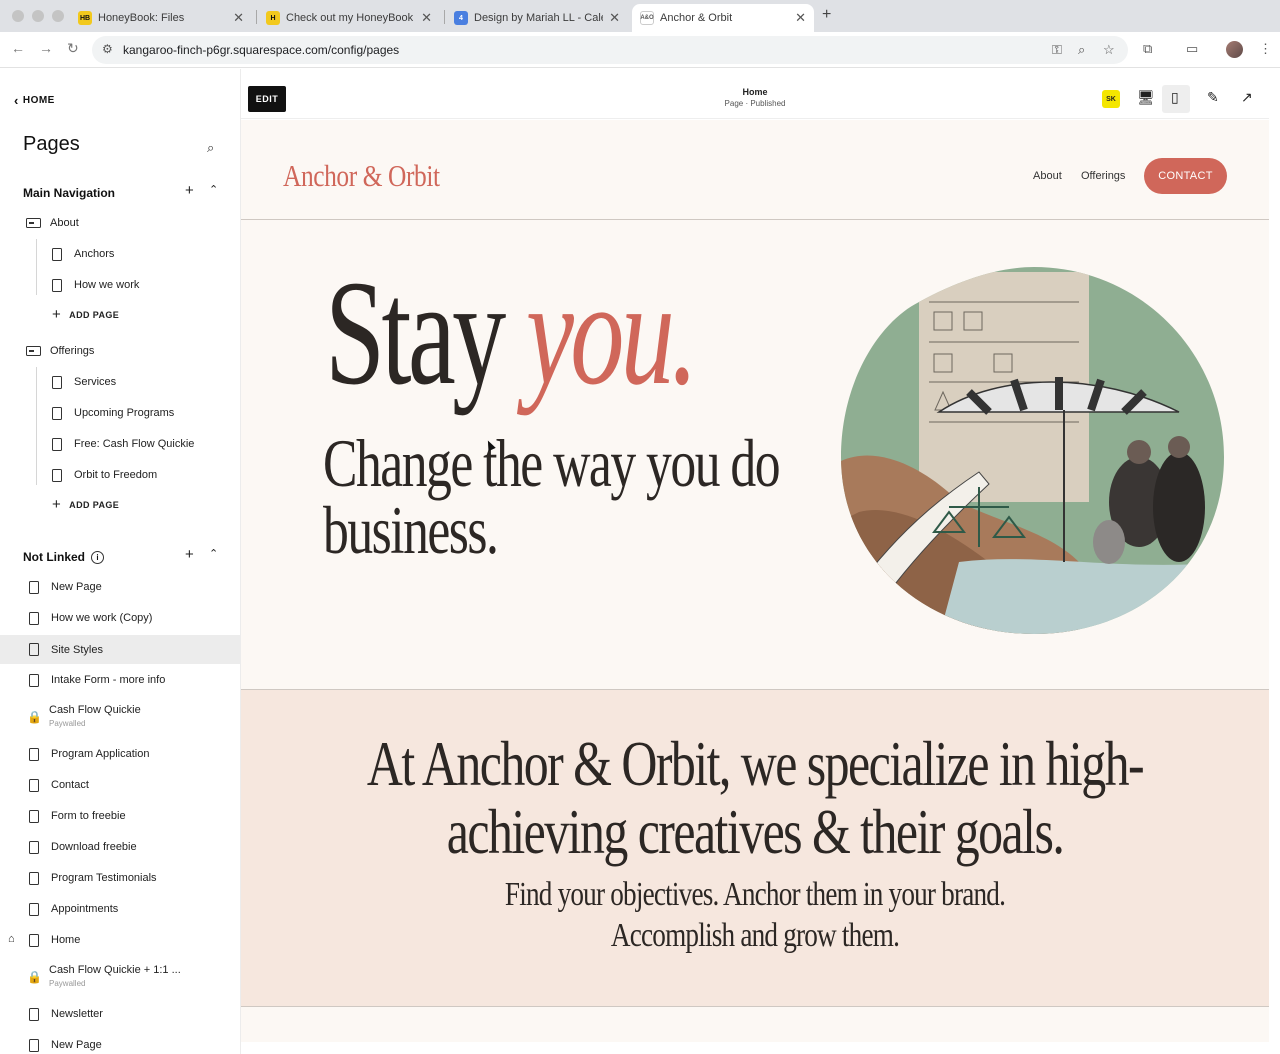 The height and width of the screenshot is (1054, 1280). I want to click on chevron-left-icon: ‹, so click(16, 100).